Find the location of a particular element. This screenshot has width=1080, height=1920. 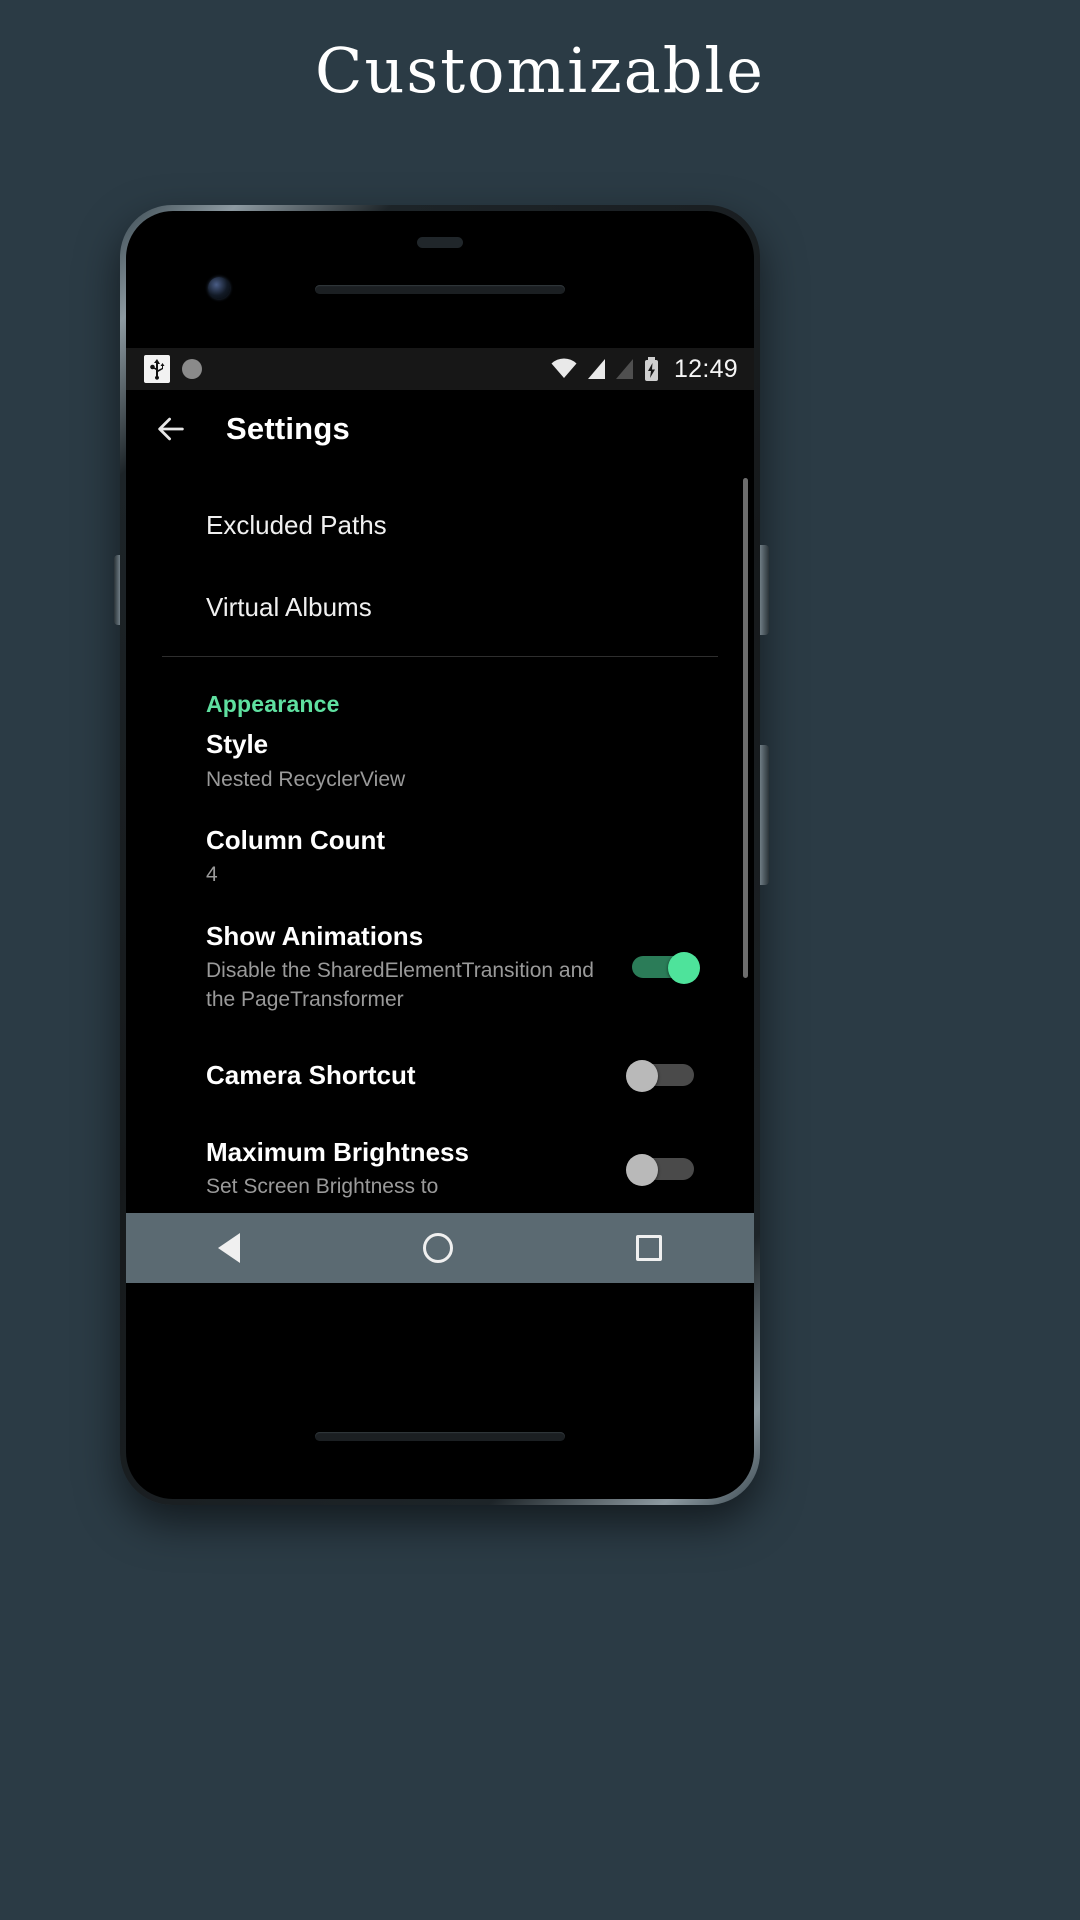

list-item-title: Excluded Paths is located at coordinates (296, 524).